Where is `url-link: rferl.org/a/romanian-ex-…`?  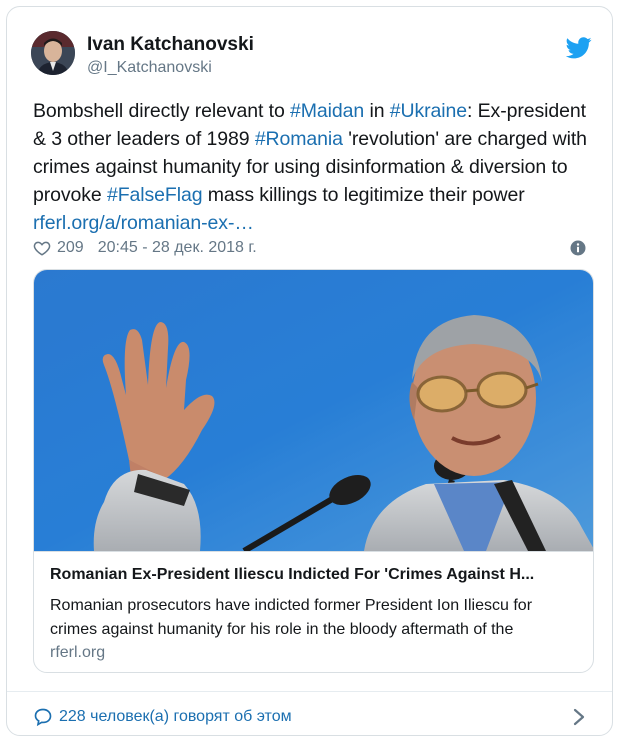
url-link: rferl.org/a/romanian-ex-… is located at coordinates (143, 223).